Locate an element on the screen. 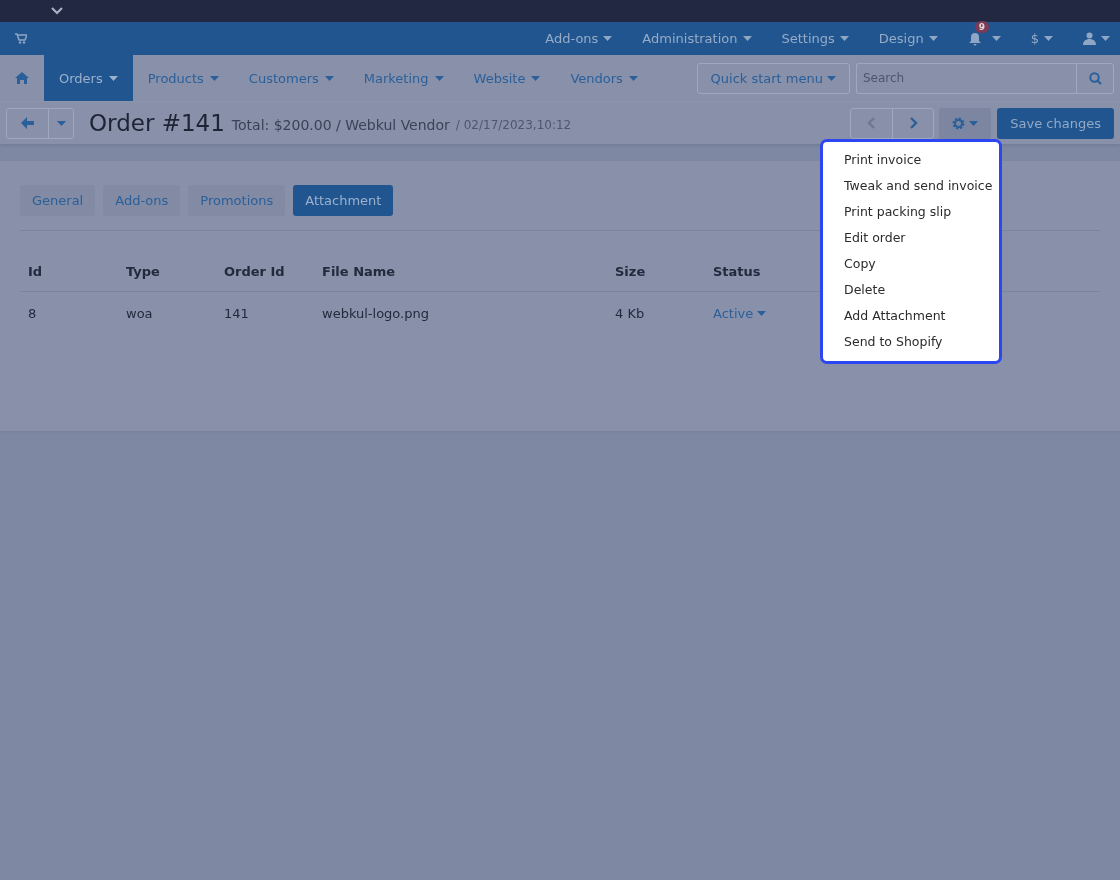 Image resolution: width=1120 pixels, height=880 pixels. column-header: File Name is located at coordinates (460, 271).